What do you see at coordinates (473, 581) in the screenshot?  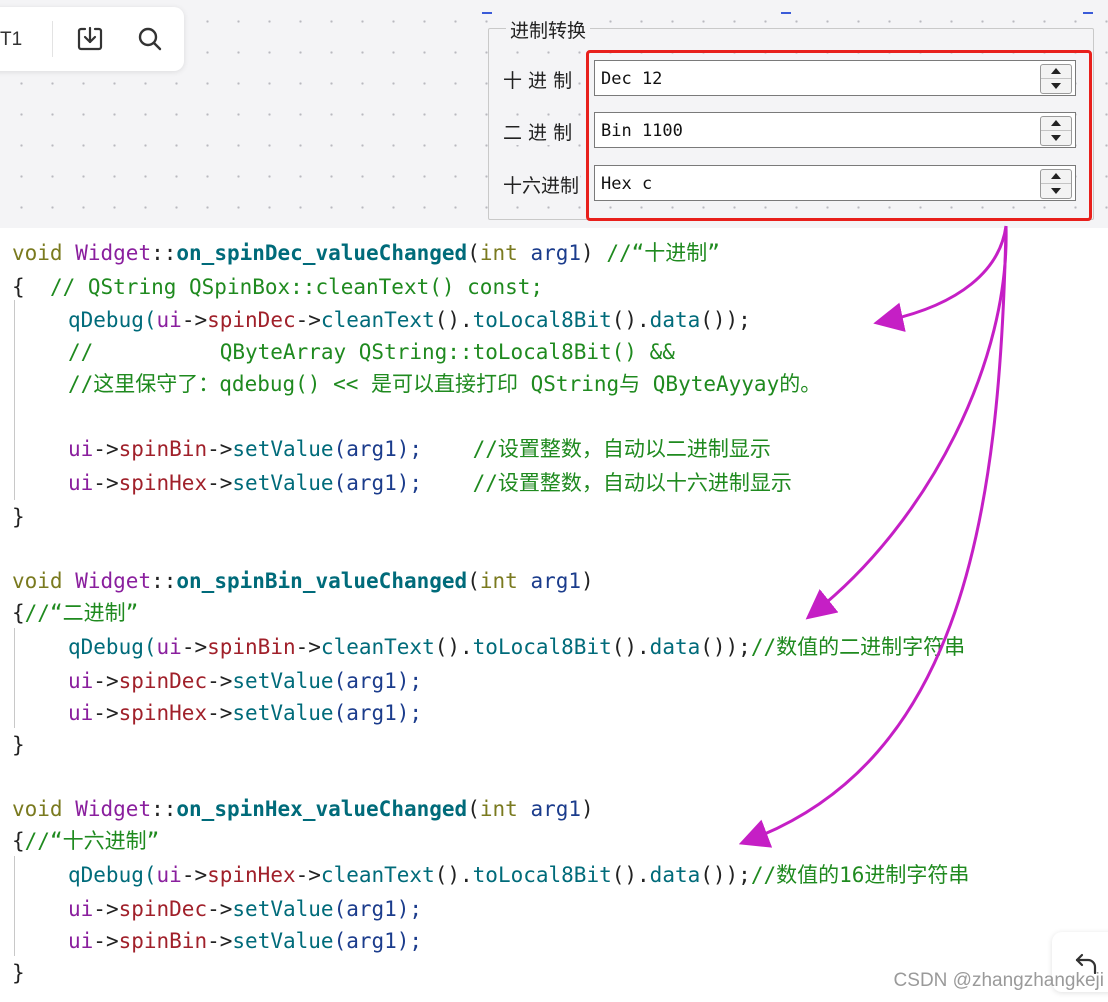 I see `paren: (` at bounding box center [473, 581].